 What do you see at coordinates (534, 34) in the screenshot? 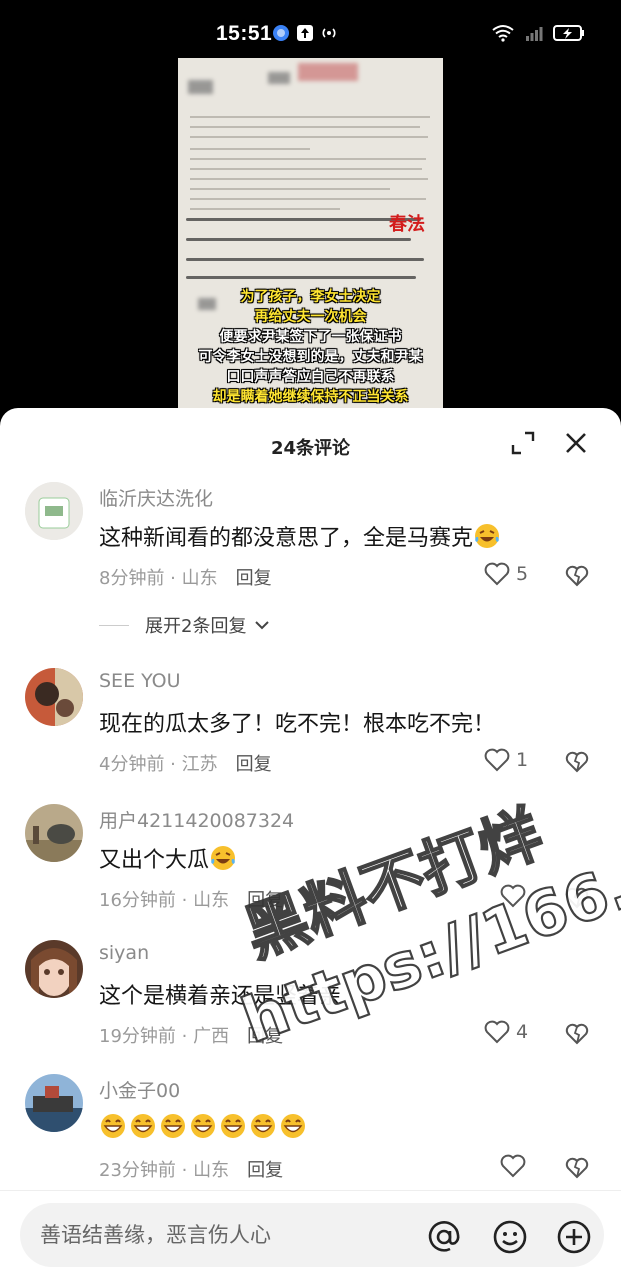
I see `signal-icon` at bounding box center [534, 34].